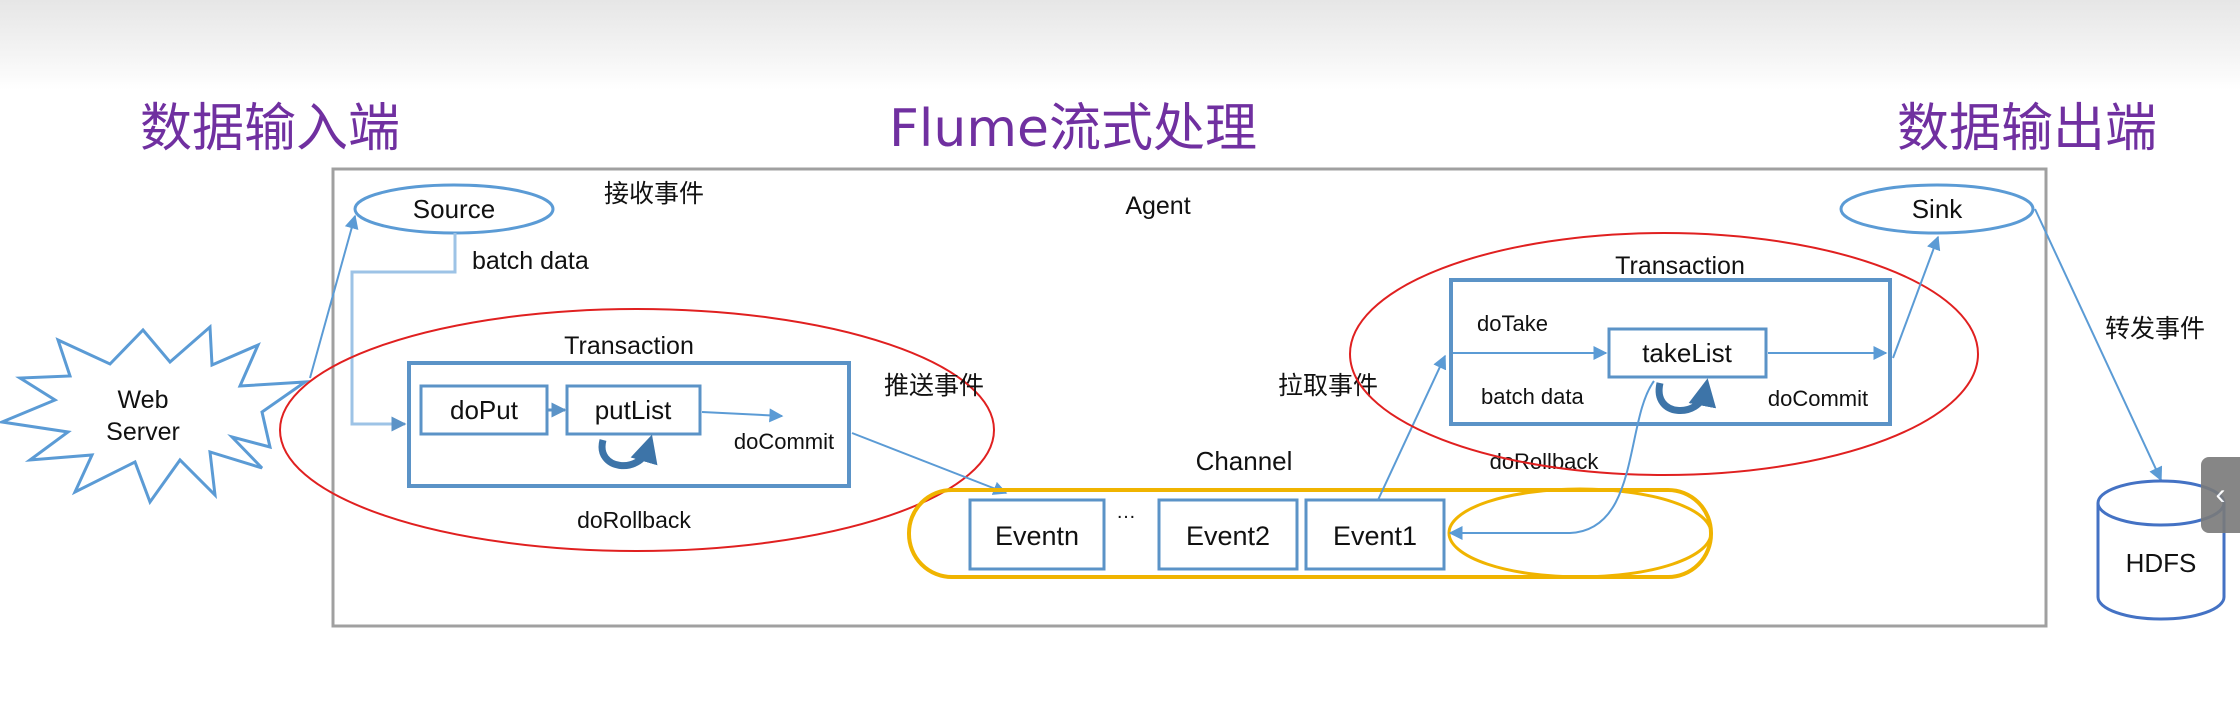 This screenshot has width=2240, height=719. I want to click on take-batch-data-label: batch data, so click(1533, 396).